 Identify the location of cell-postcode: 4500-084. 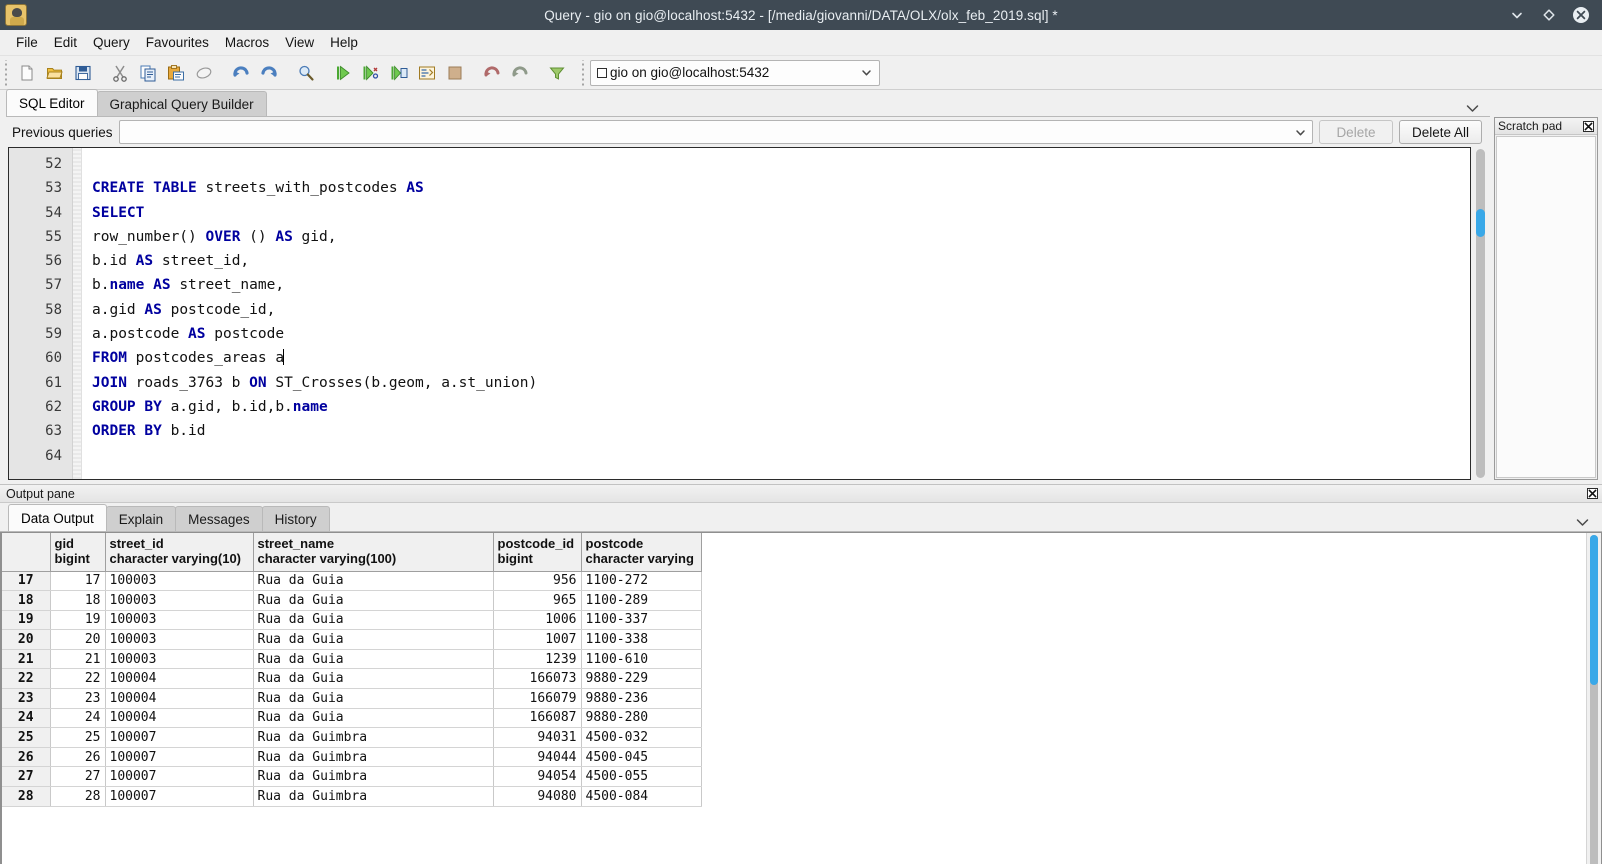
(641, 796).